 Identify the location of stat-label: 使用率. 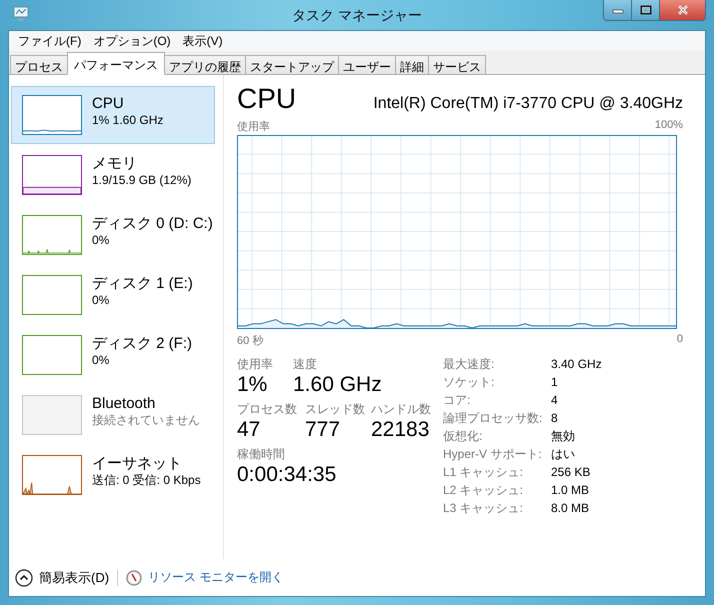
(255, 364).